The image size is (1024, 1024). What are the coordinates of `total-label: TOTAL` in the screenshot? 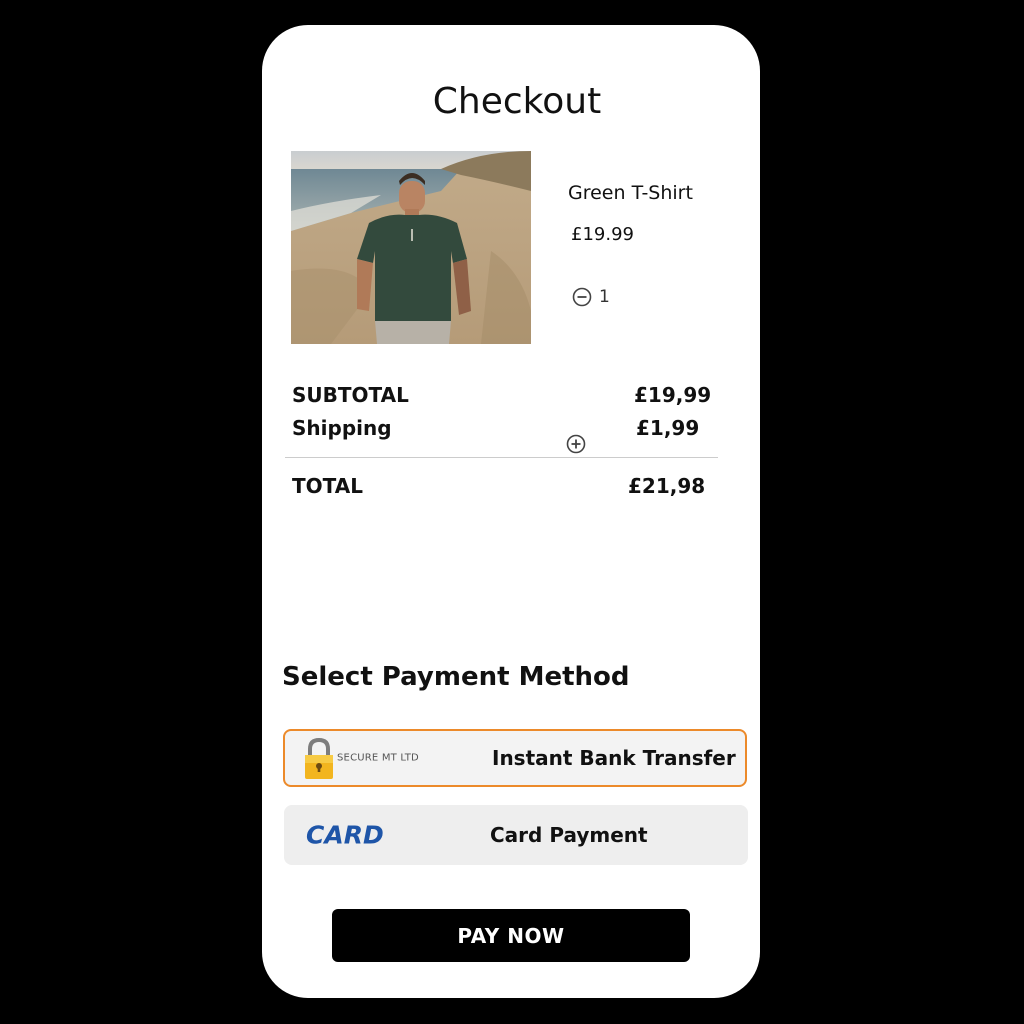 It's located at (327, 486).